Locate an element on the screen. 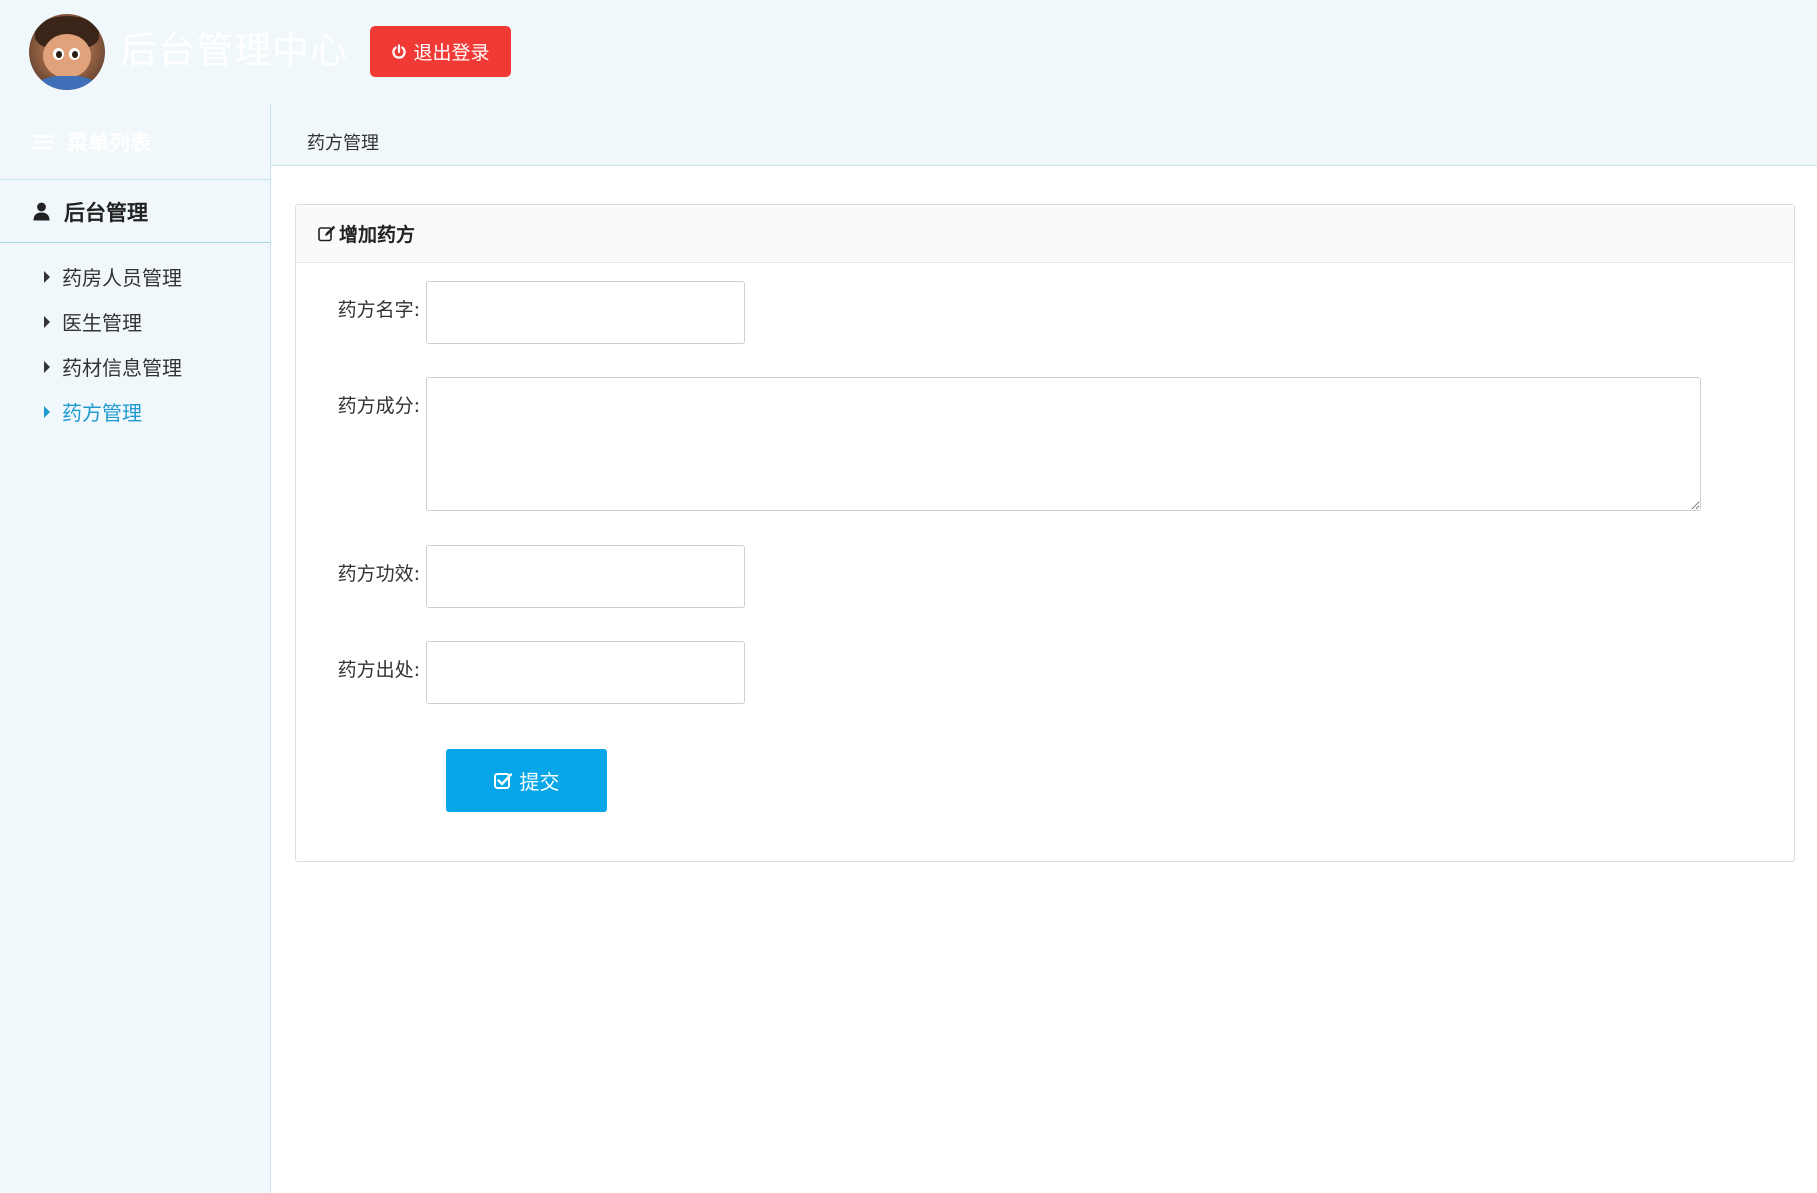  header: 后台管理中心 退出登录 is located at coordinates (908, 52).